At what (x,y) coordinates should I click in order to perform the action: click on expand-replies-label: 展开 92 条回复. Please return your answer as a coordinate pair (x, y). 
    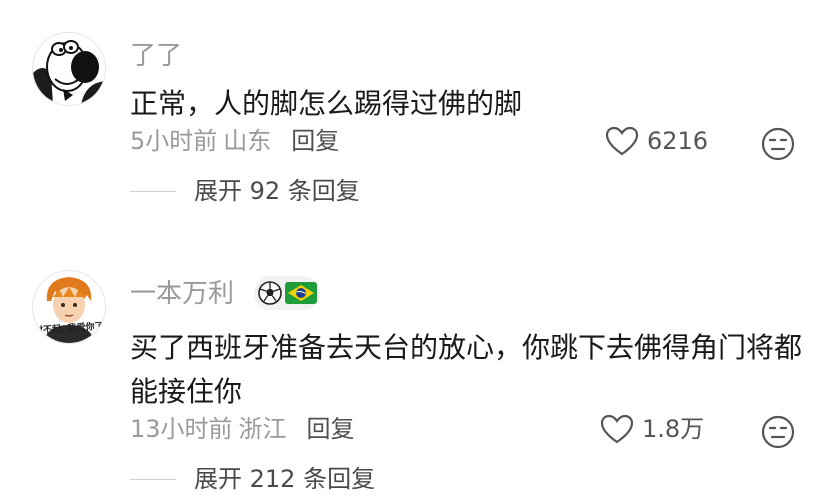
    Looking at the image, I should click on (277, 191).